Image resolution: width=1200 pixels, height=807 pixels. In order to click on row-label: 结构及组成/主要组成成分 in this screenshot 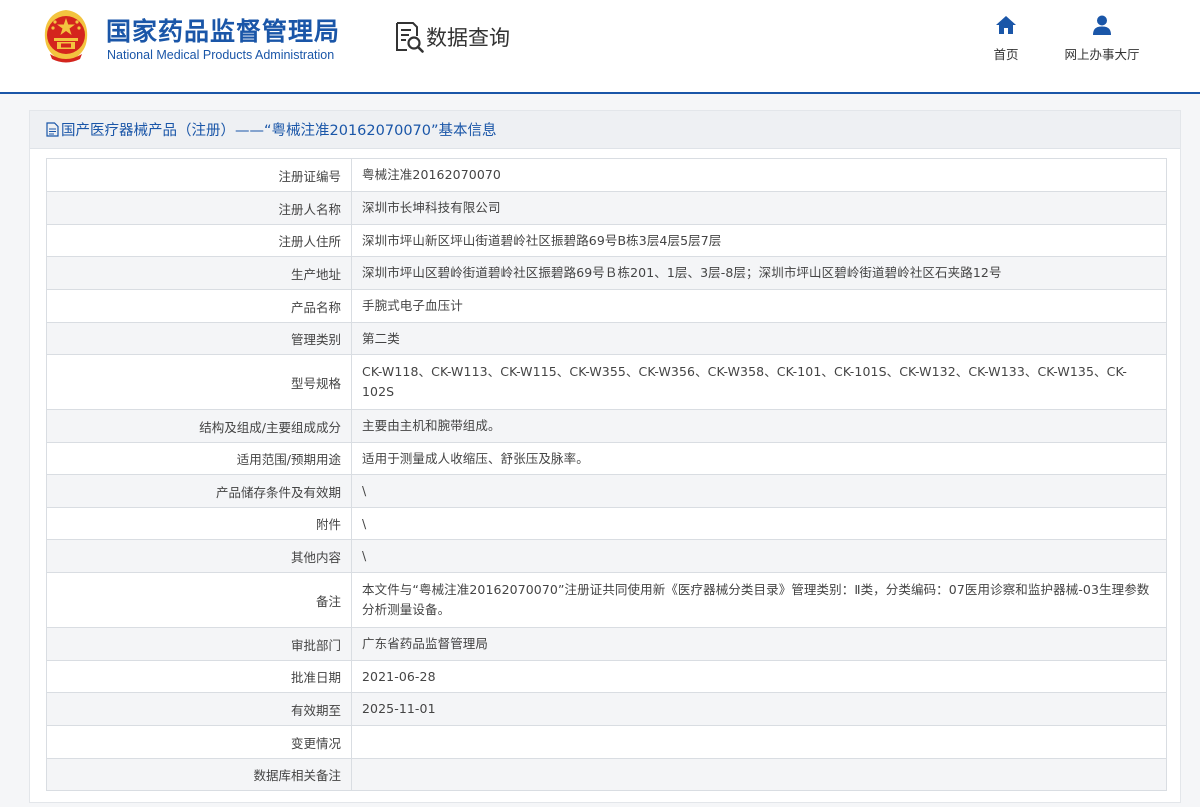, I will do `click(199, 426)`.